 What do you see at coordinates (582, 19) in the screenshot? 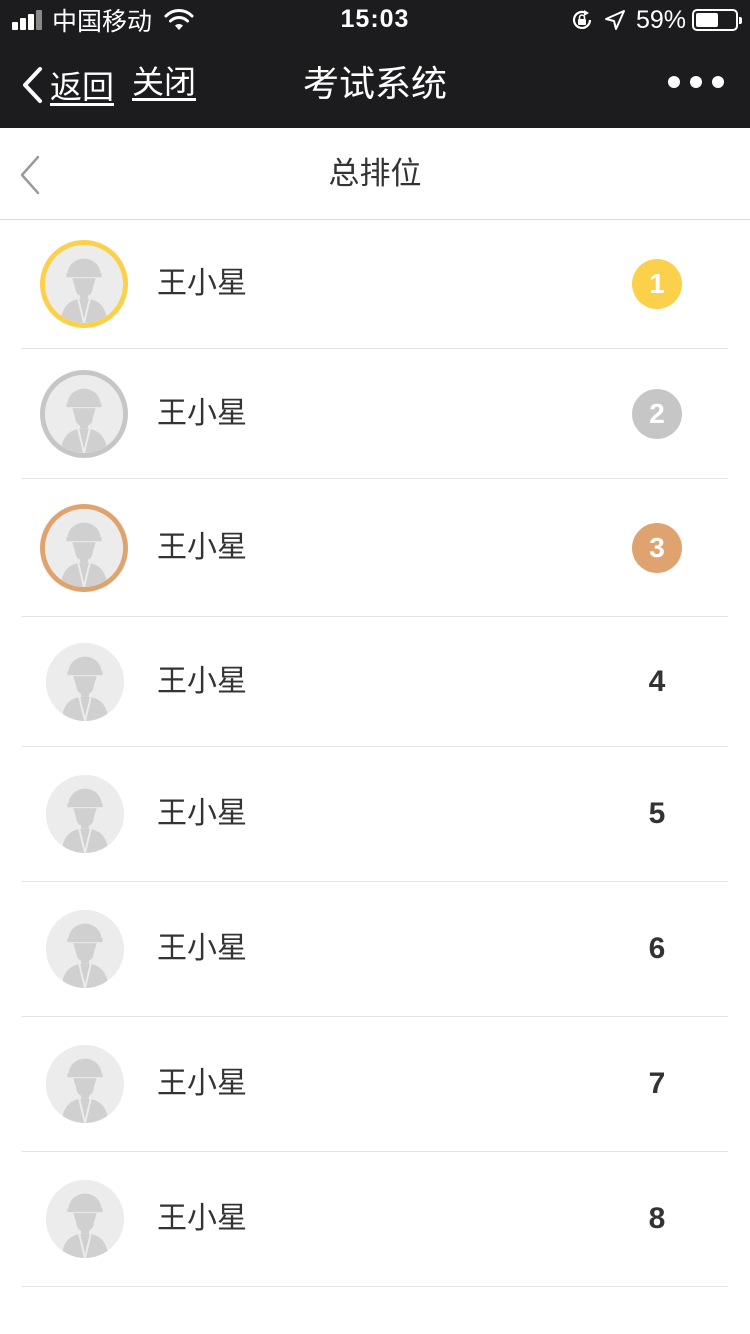
I see `orientation-lock-icon` at bounding box center [582, 19].